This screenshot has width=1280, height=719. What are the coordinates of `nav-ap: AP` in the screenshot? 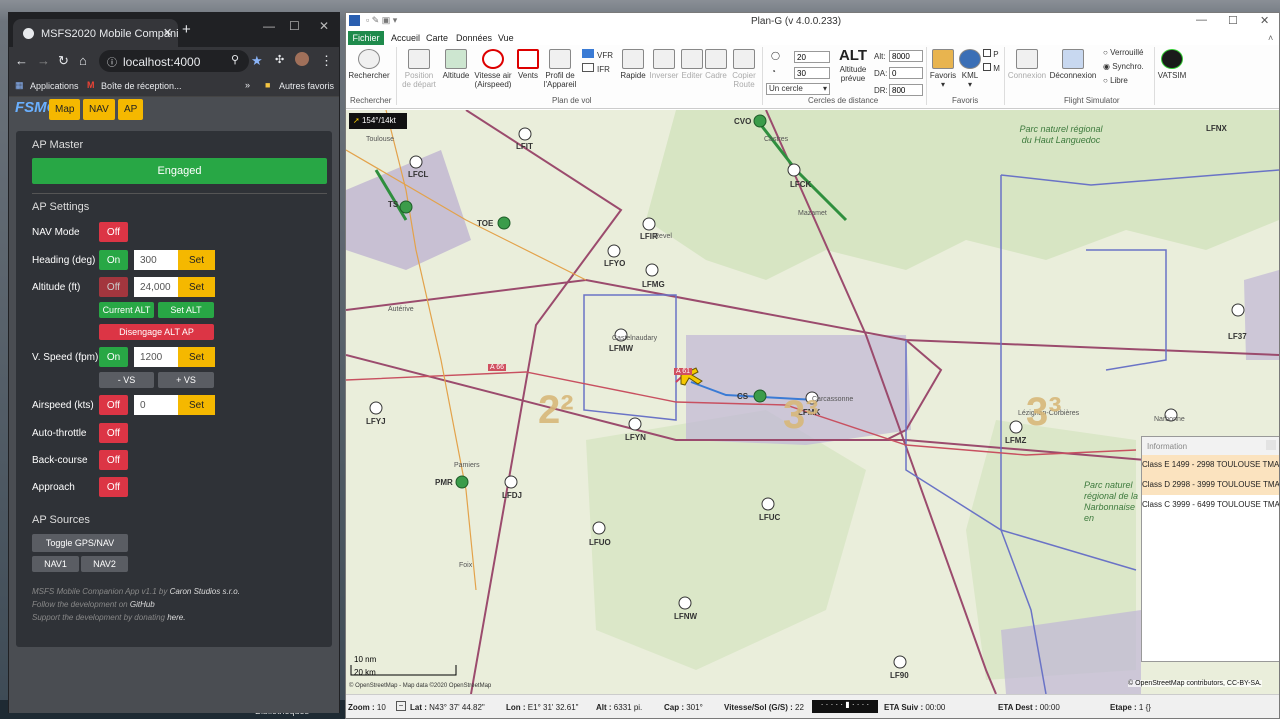 It's located at (131, 109).